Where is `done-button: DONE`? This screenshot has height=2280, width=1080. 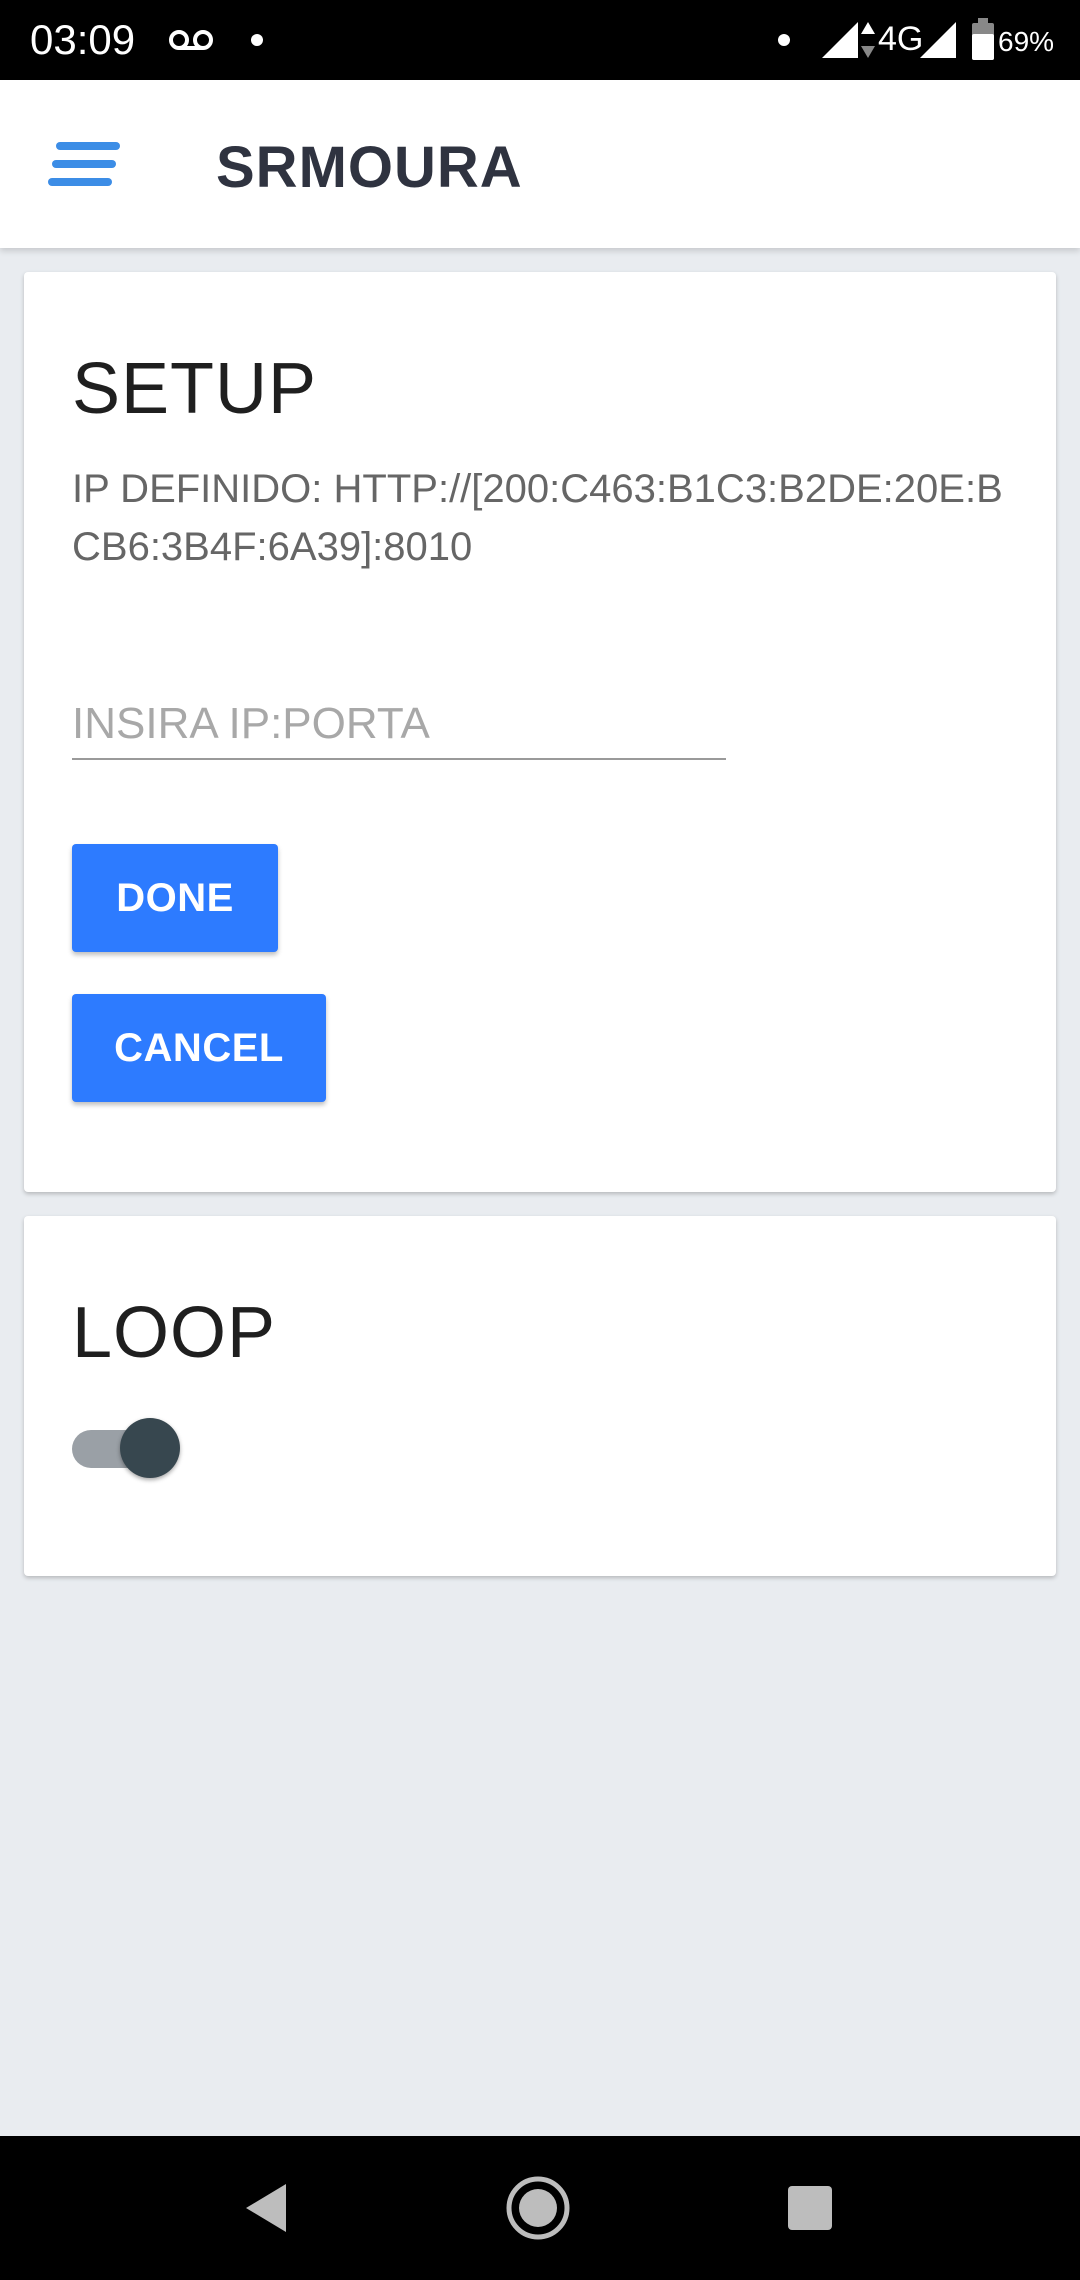
done-button: DONE is located at coordinates (175, 898).